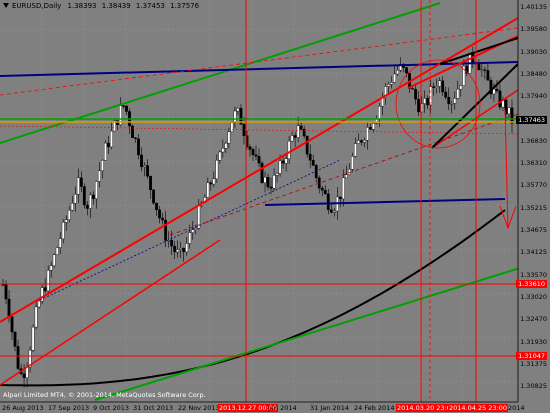  I want to click on date-tick-label: 17 Sep 2013, so click(69, 408).